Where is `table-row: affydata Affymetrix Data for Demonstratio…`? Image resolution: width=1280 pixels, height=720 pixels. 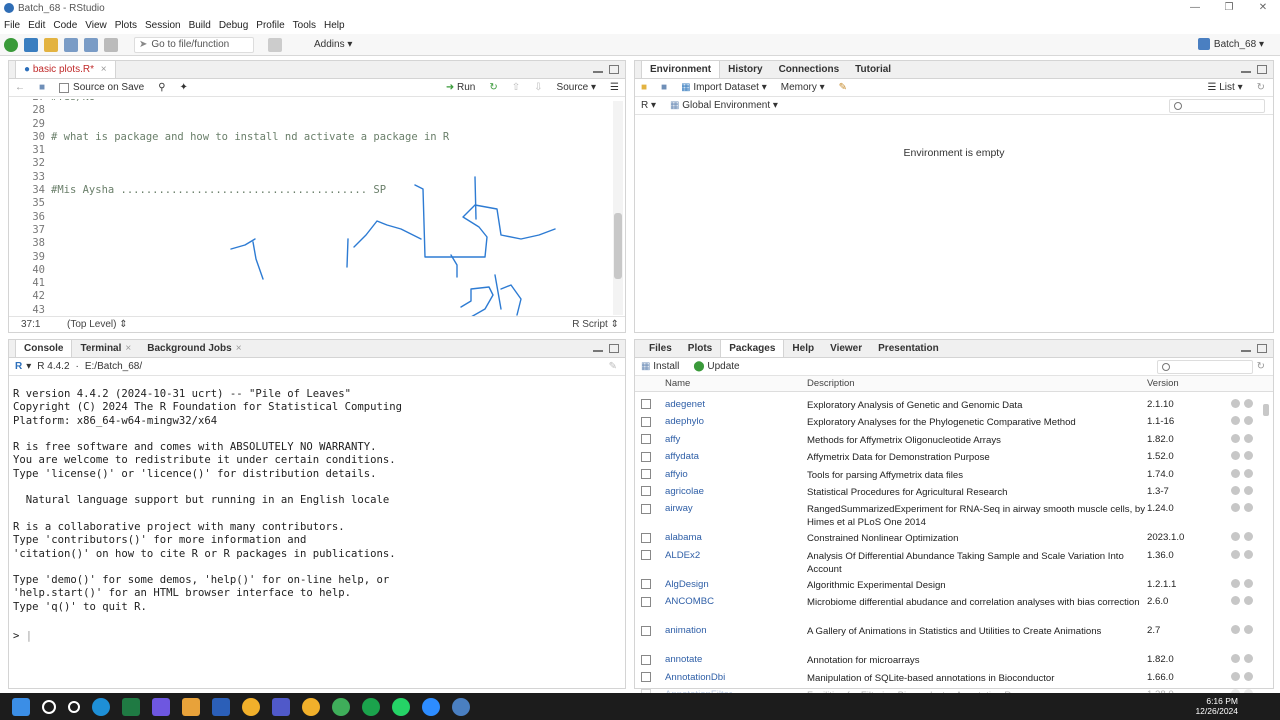 table-row: affydata Affymetrix Data for Demonstratio… is located at coordinates (949, 456).